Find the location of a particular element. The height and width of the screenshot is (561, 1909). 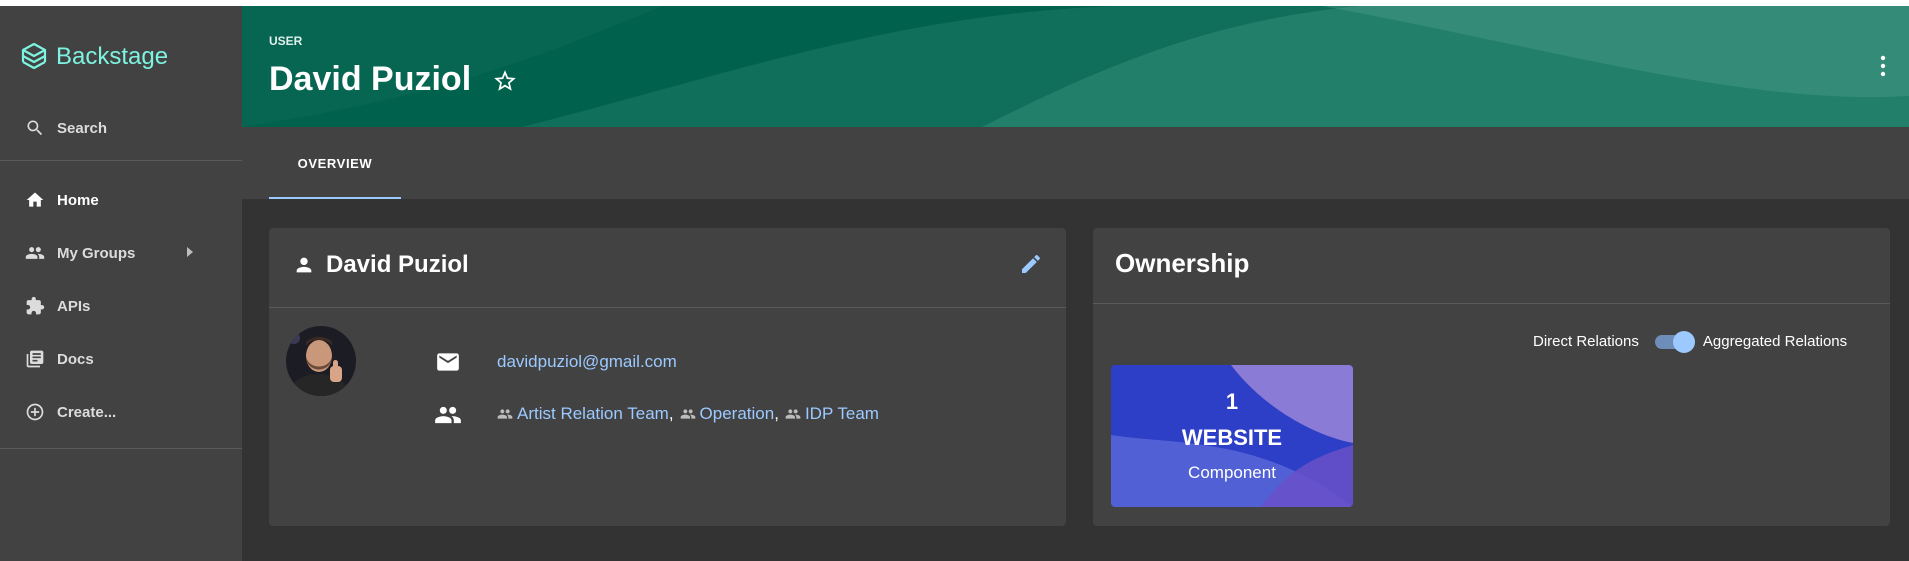

switch-thumb is located at coordinates (1683, 342).